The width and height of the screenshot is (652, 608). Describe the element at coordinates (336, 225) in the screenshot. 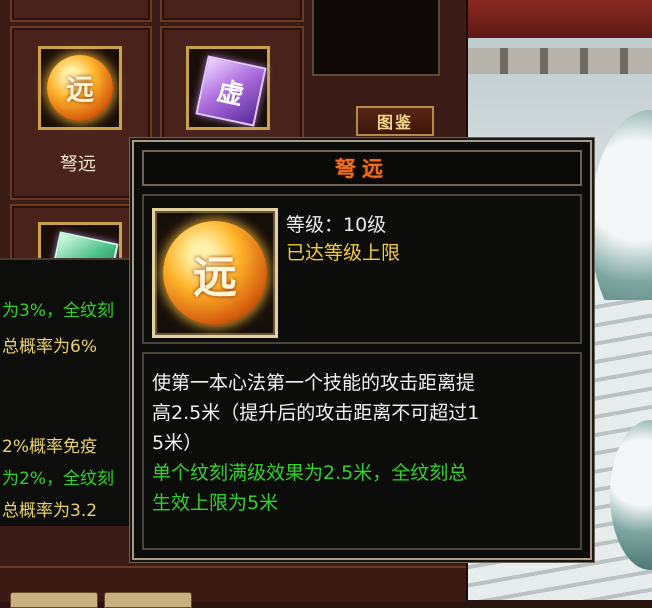

I see `item-level: 等级：10级` at that location.